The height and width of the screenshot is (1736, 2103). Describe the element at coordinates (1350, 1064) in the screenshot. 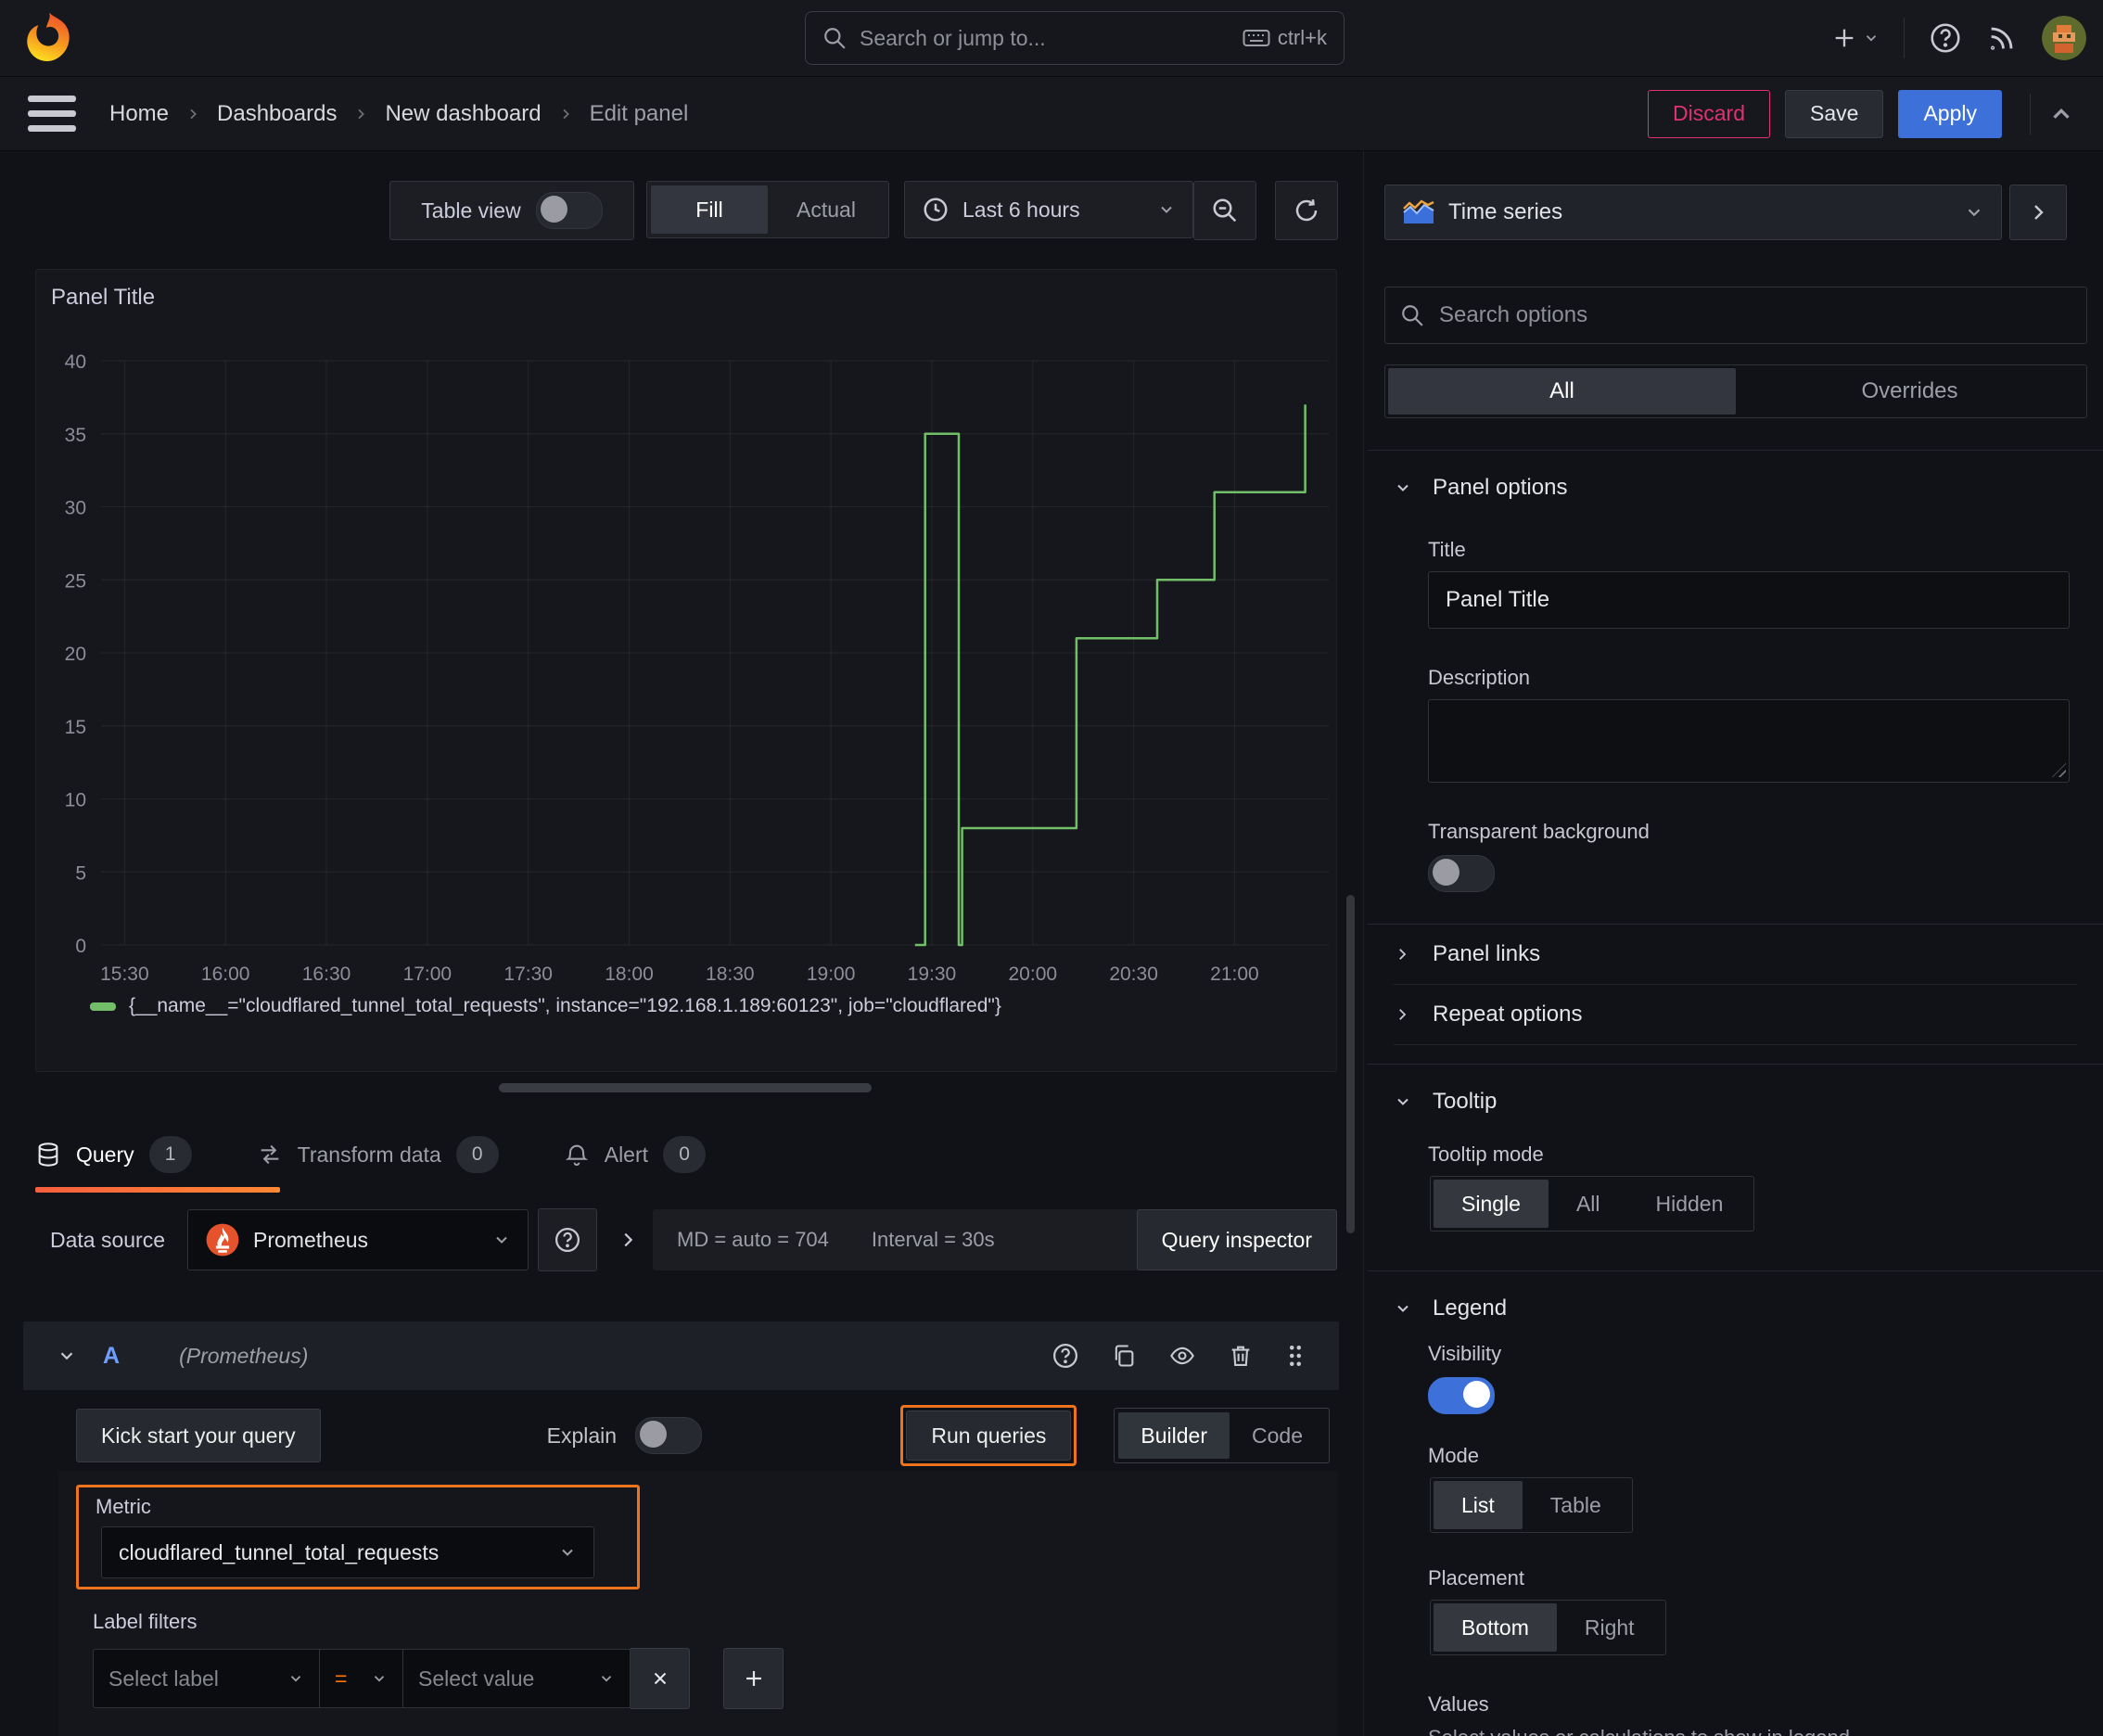

I see `scrollbar-thumb` at that location.